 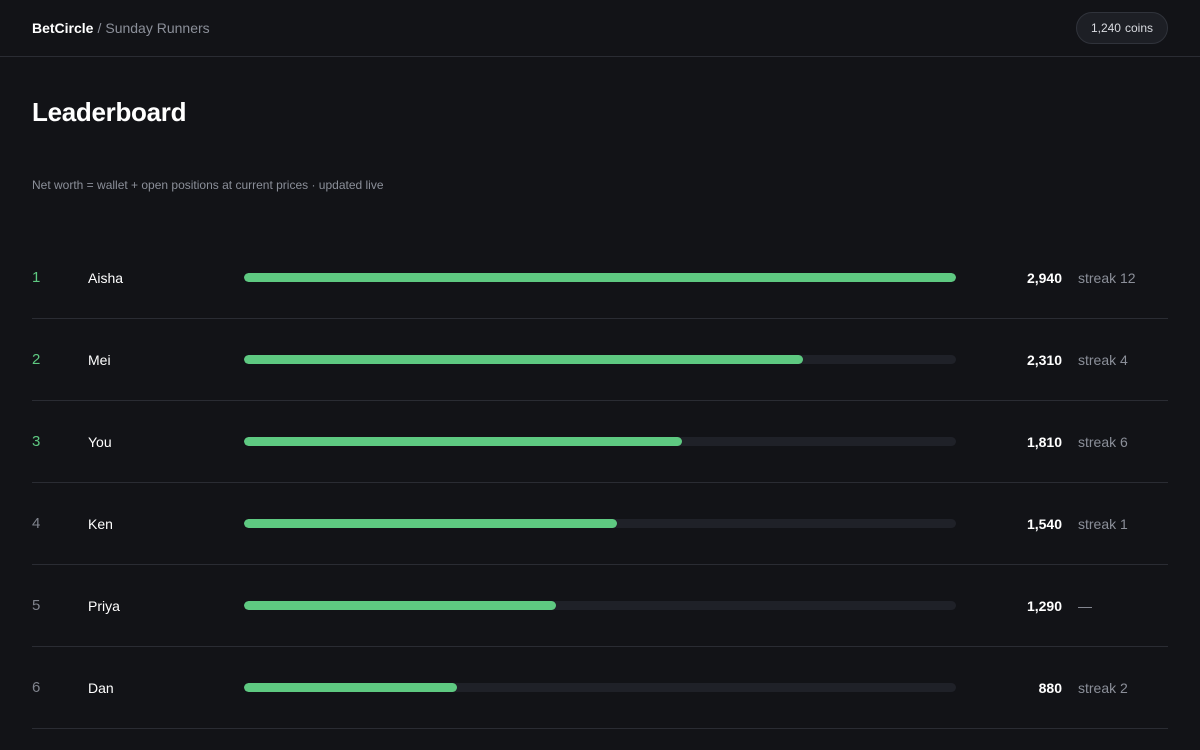 I want to click on net-worth-value: 2,940, so click(x=1044, y=277).